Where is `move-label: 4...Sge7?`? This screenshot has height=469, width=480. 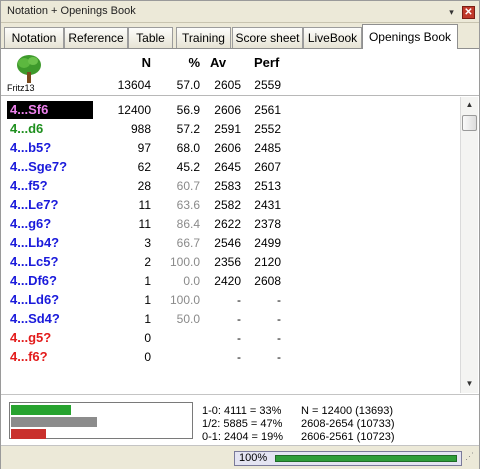 move-label: 4...Sge7? is located at coordinates (38, 166).